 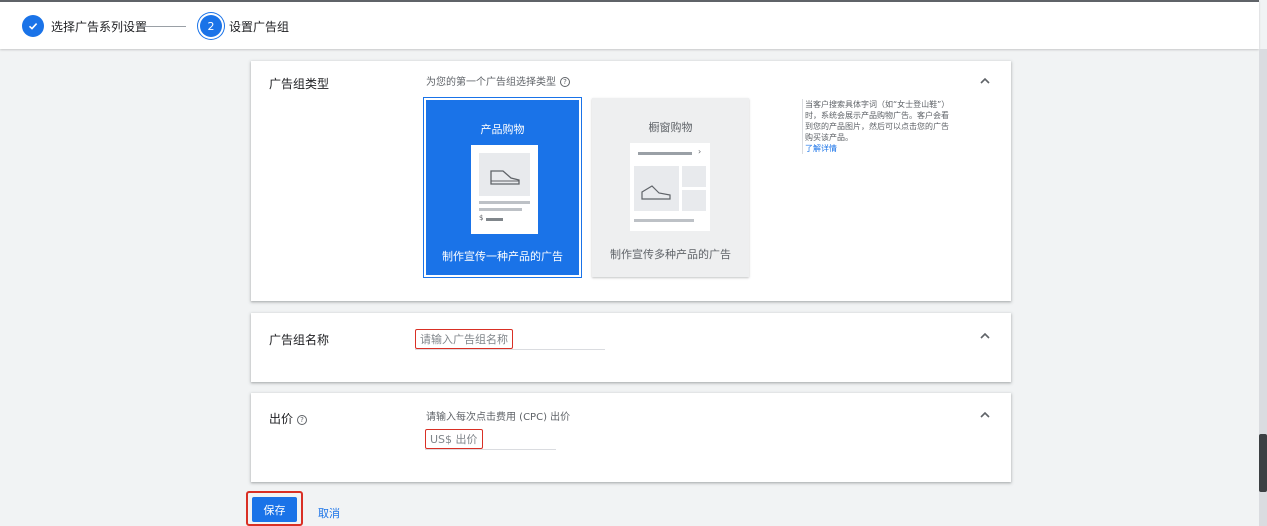 I want to click on step-1-label: 选择广告系列设置, so click(x=99, y=26).